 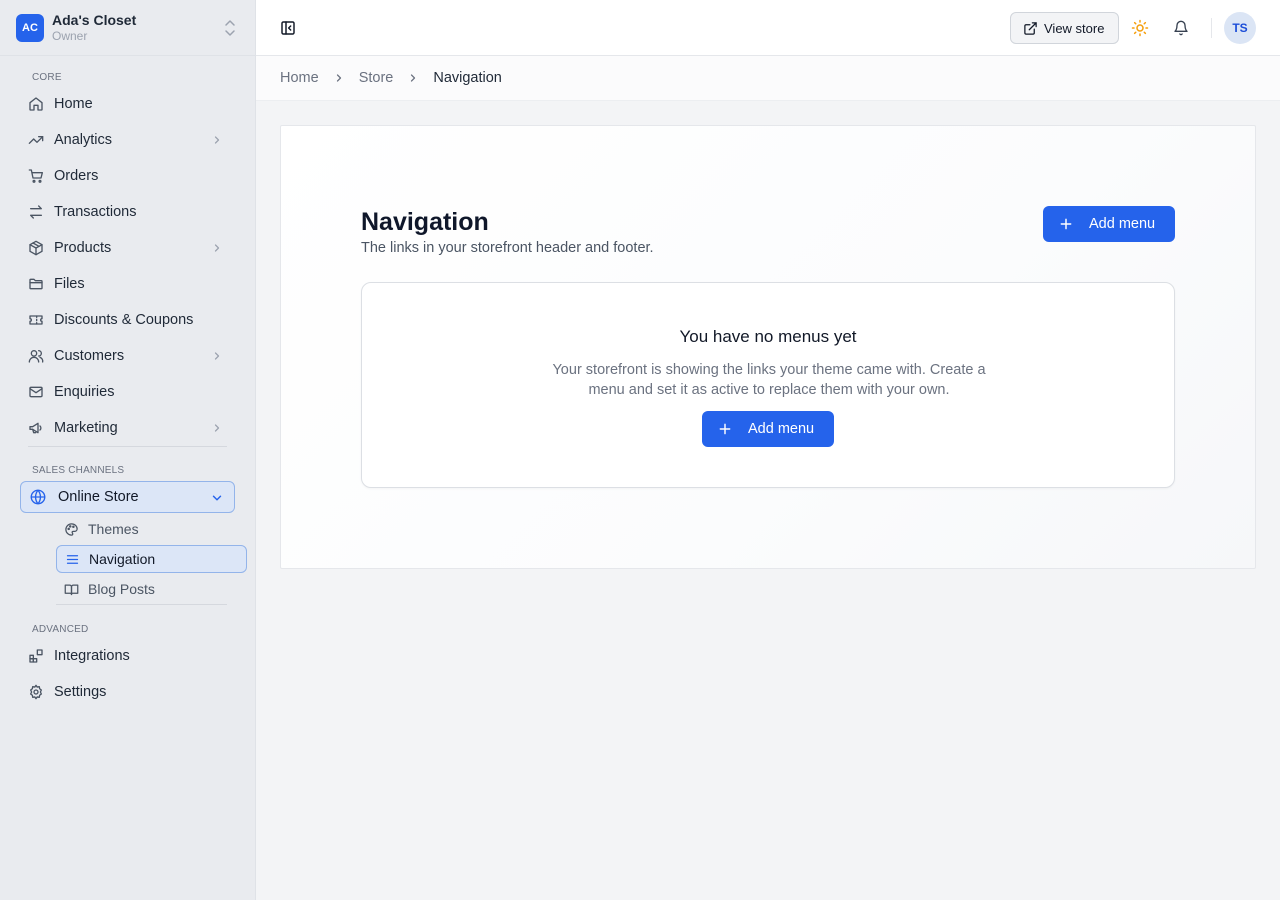 What do you see at coordinates (95, 212) in the screenshot?
I see `sidebar-item-label: Transactions` at bounding box center [95, 212].